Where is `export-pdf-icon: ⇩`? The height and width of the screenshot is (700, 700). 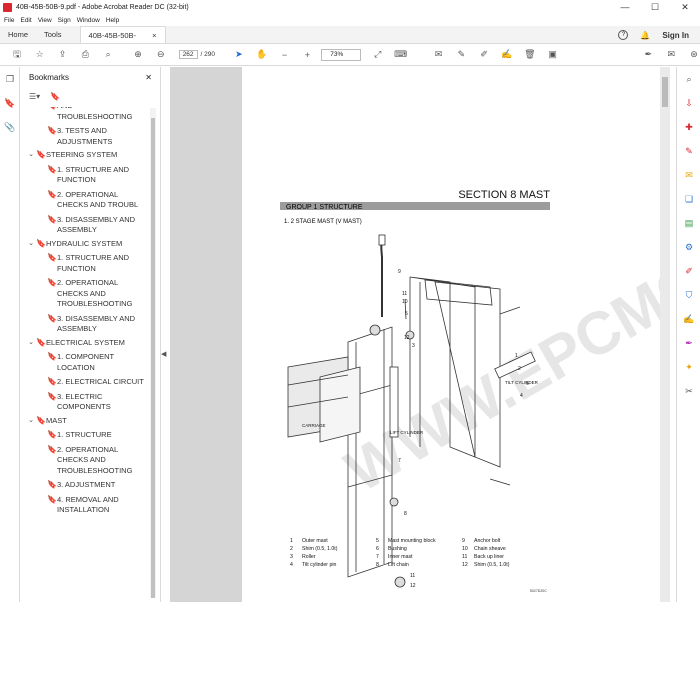
export-pdf-icon: ⇩ is located at coordinates (688, 103).